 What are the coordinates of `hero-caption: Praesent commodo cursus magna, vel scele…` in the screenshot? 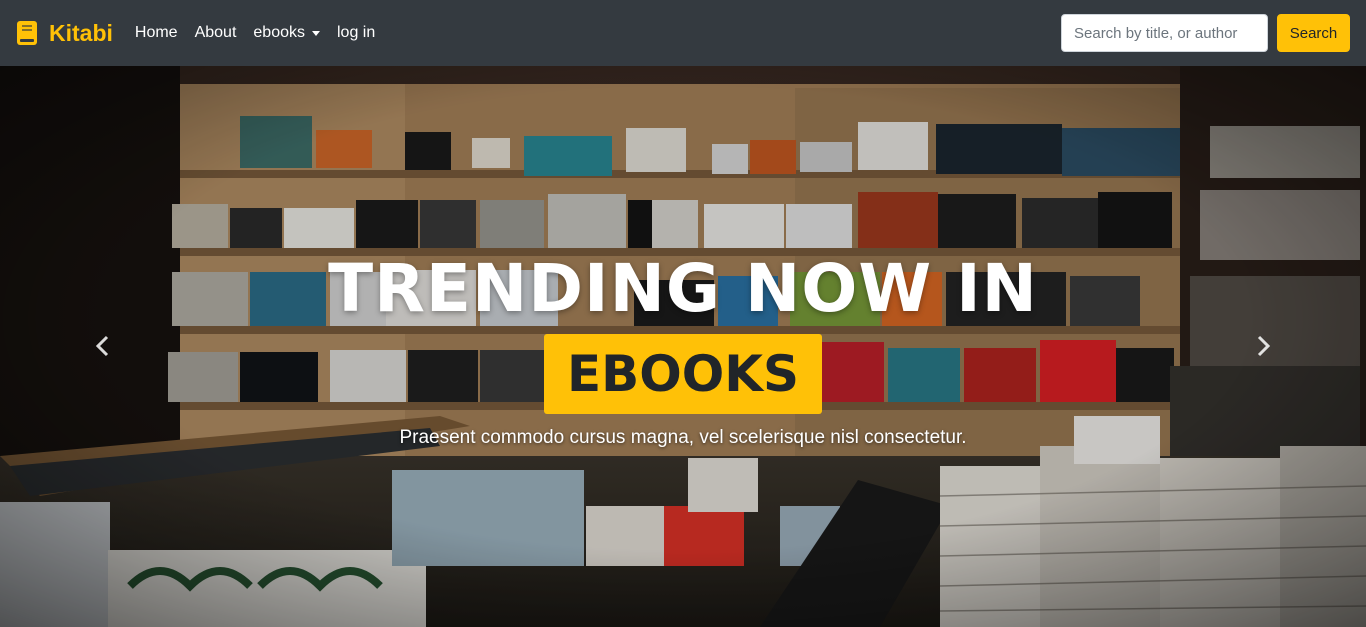 It's located at (683, 437).